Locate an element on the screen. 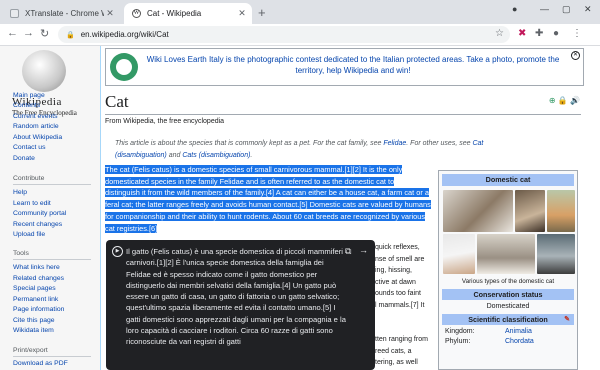 Image resolution: width=600 pixels, height=370 pixels. play-audio-icon: ▶ is located at coordinates (117, 251).